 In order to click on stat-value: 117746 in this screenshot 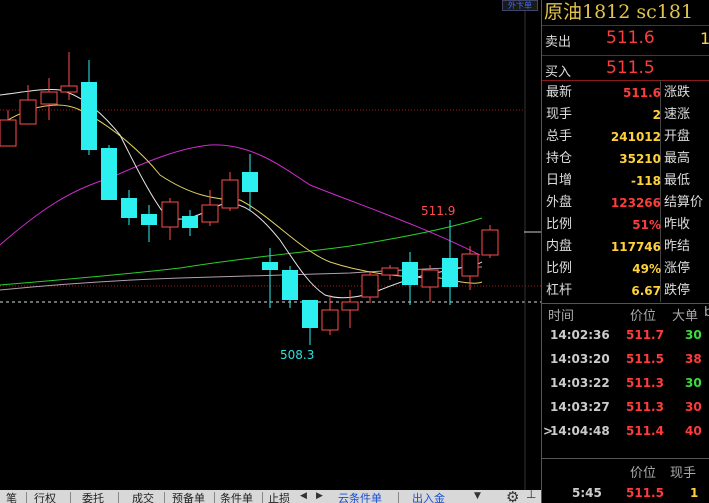, I will do `click(635, 247)`.